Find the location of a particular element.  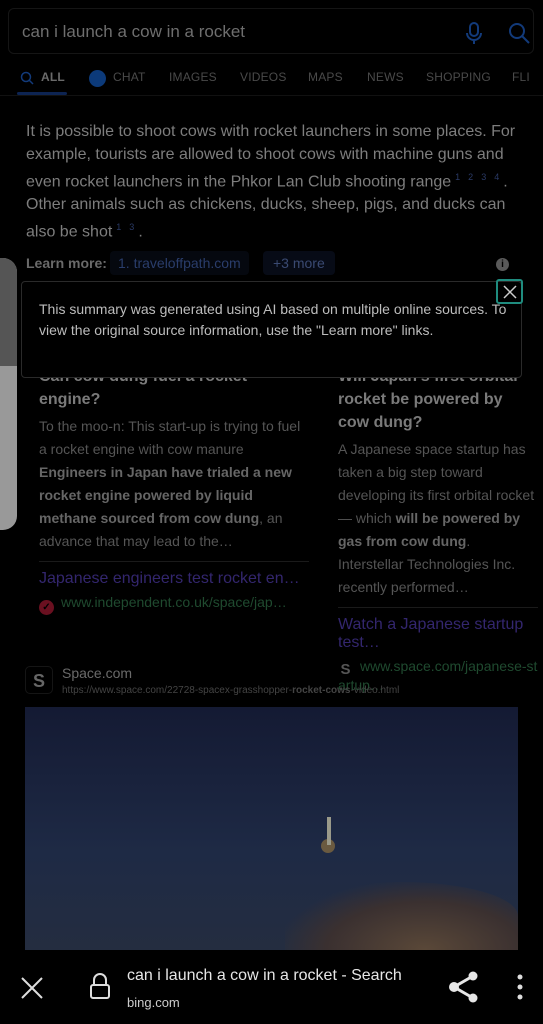

tab-videos: VIDEOS is located at coordinates (263, 77).